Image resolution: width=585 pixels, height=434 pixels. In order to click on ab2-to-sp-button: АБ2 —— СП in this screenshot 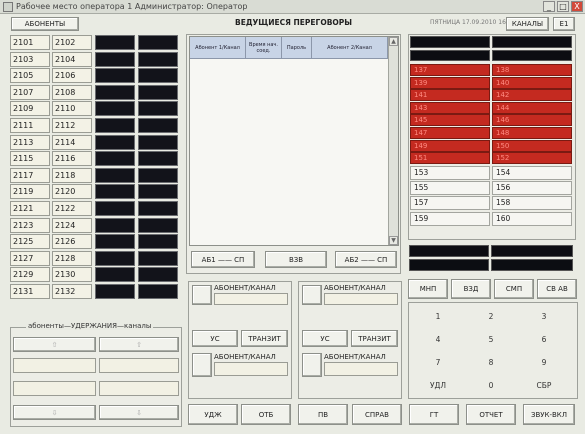, I will do `click(366, 259)`.